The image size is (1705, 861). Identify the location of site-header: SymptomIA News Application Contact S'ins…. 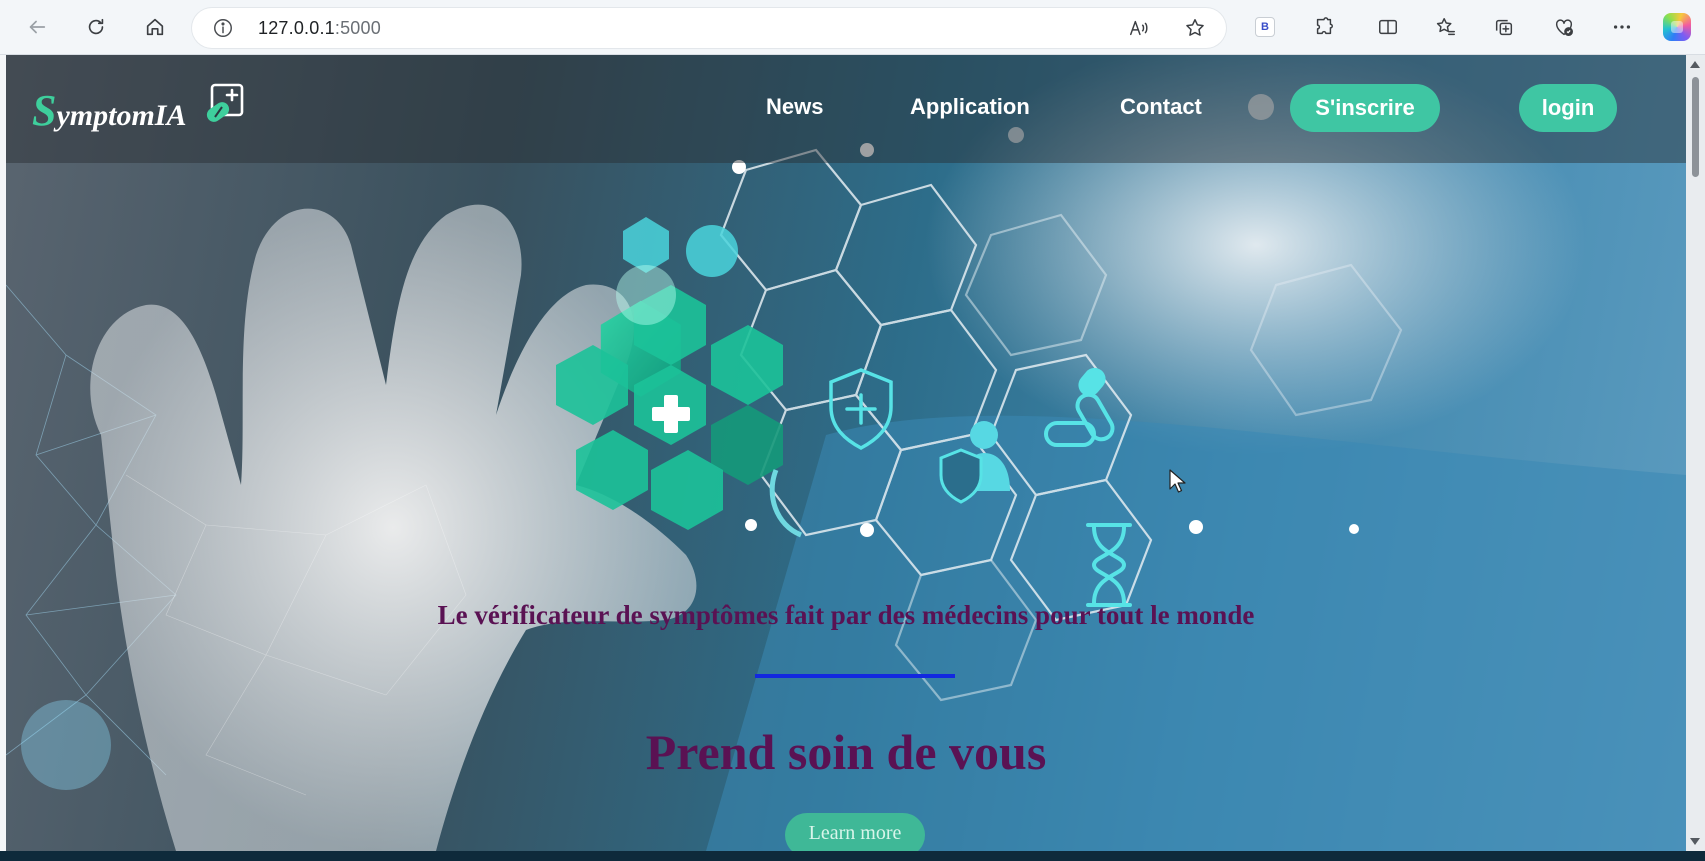
(846, 109).